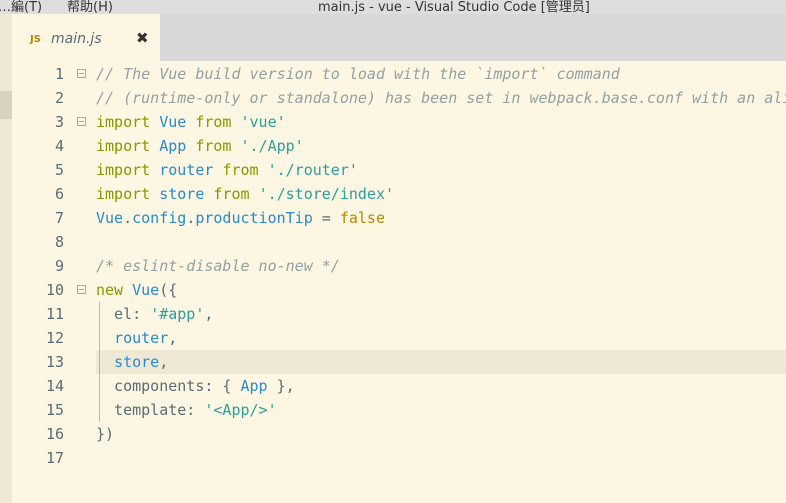 The width and height of the screenshot is (786, 503). Describe the element at coordinates (312, 170) in the screenshot. I see `code-token: './router'` at that location.